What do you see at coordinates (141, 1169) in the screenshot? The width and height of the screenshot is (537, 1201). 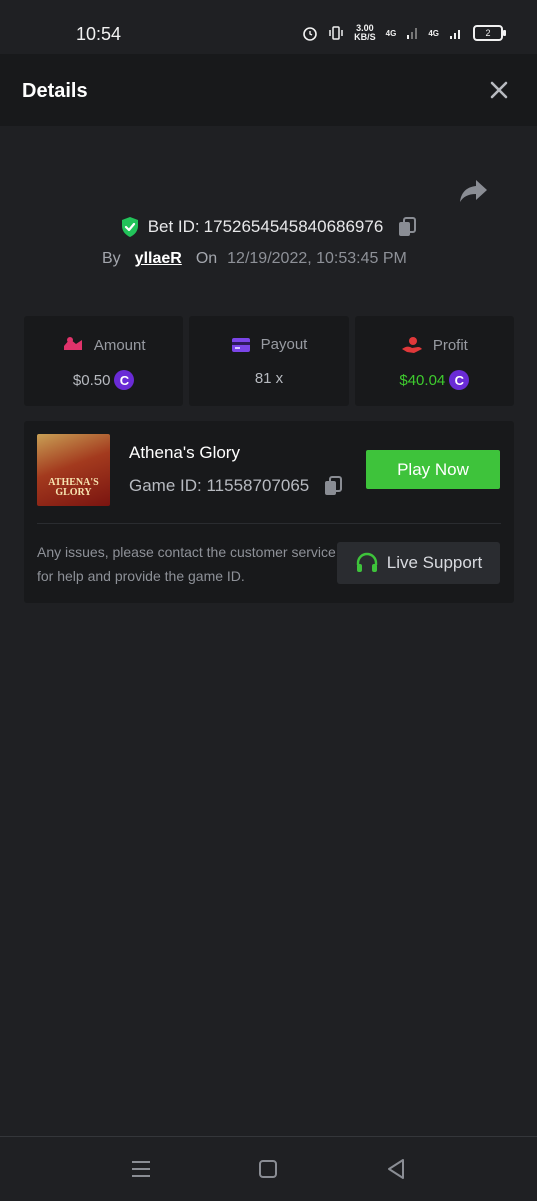 I see `menu-icon` at bounding box center [141, 1169].